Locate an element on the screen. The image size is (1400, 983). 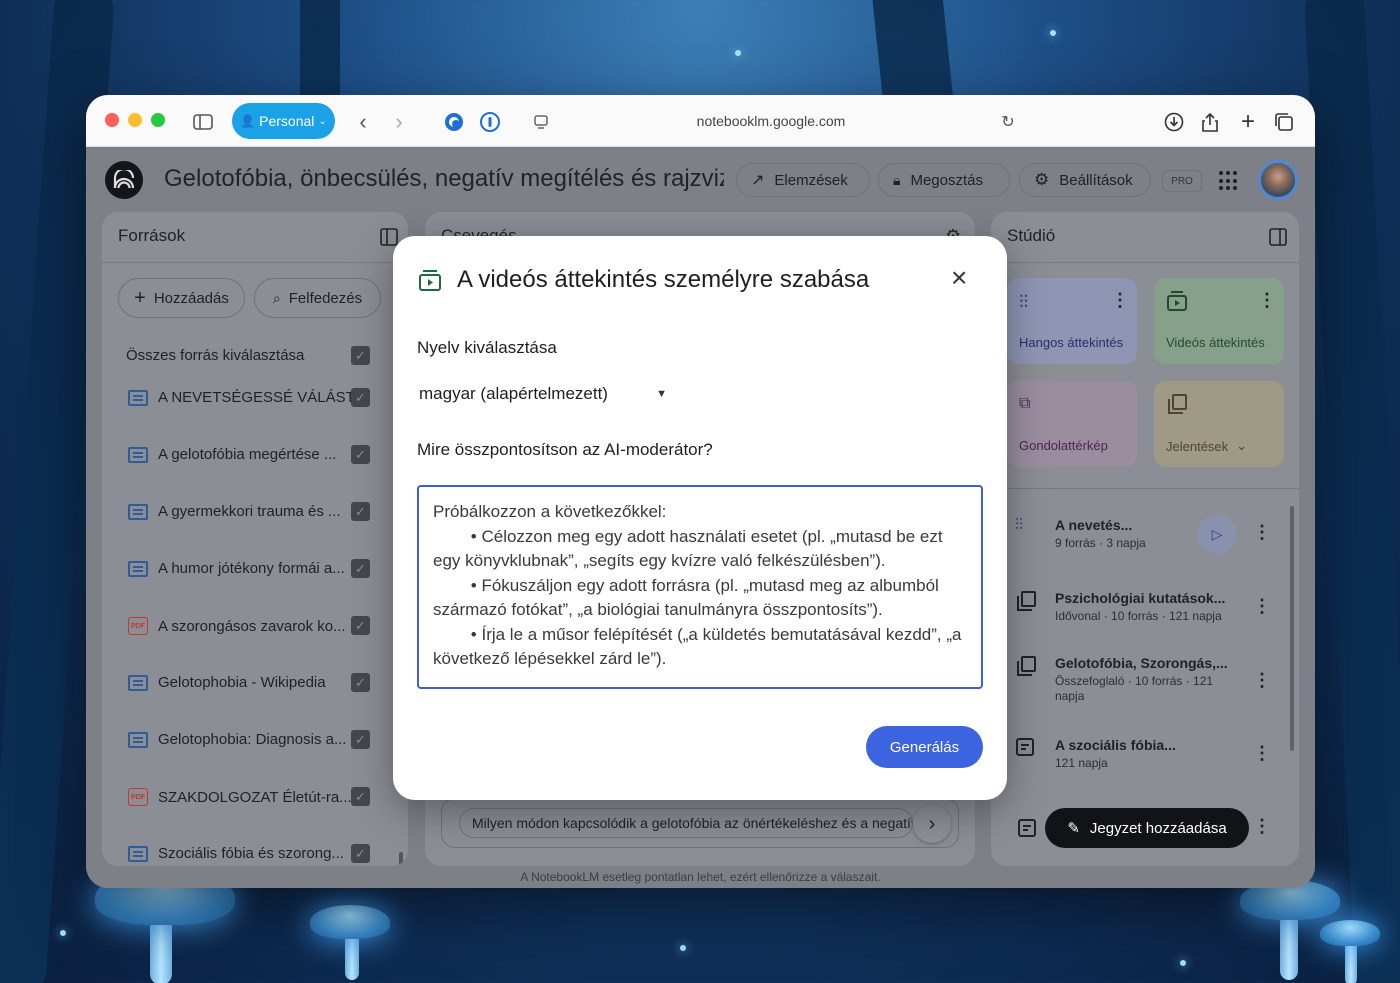
close-window-button is located at coordinates (112, 120).